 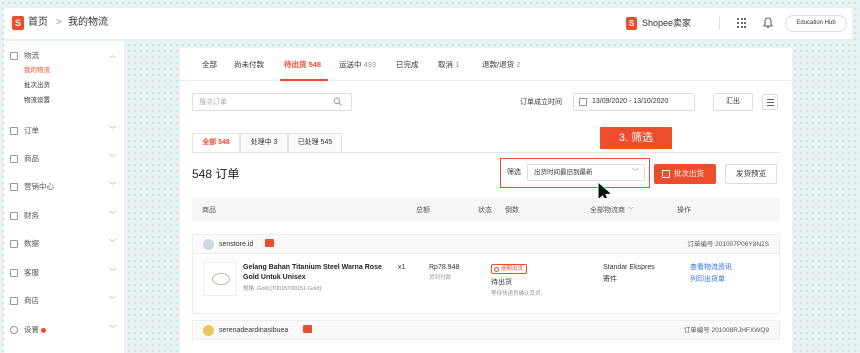 I want to click on sidebar-group-finance: 财务 ﹀, so click(x=64, y=217).